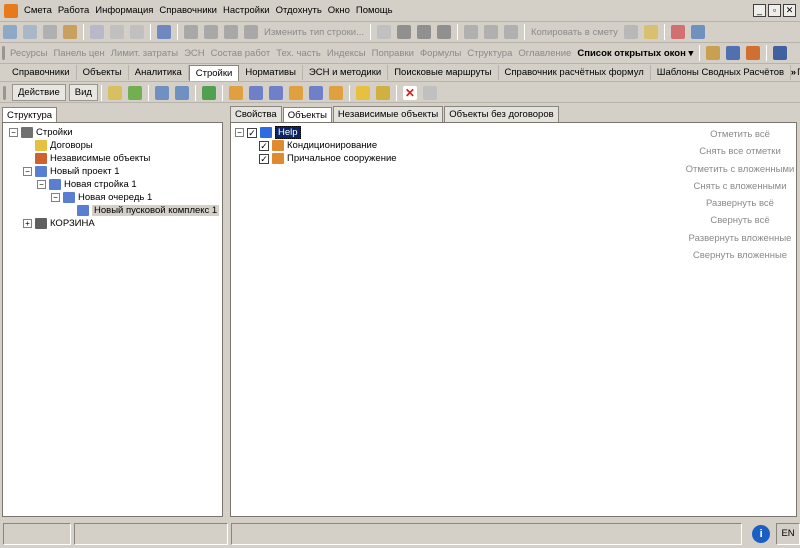 The height and width of the screenshot is (548, 800). Describe the element at coordinates (28, 53) in the screenshot. I see `btn-resources: Ресурсы` at that location.